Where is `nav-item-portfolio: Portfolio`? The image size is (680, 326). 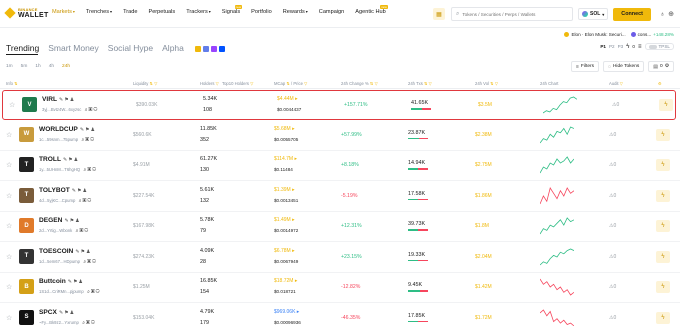 nav-item-portfolio: Portfolio is located at coordinates (261, 12).